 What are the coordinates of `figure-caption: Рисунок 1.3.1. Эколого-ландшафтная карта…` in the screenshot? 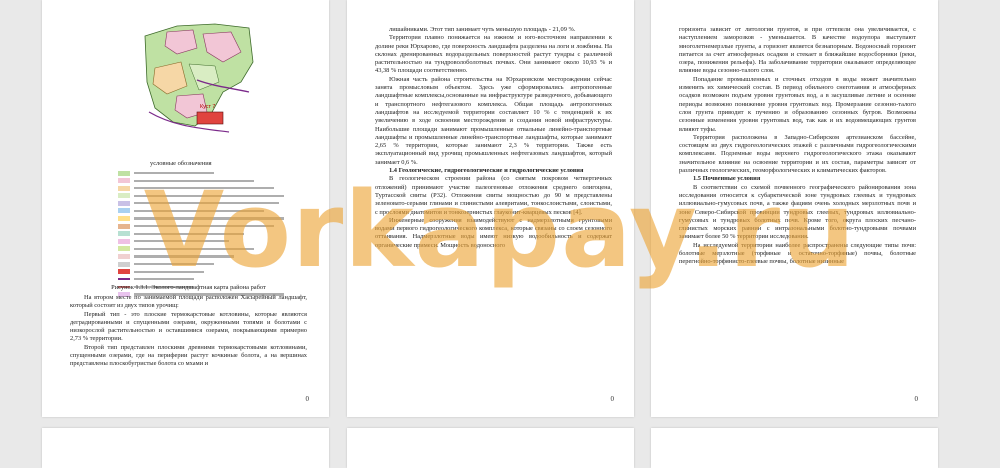 It's located at (188, 287).